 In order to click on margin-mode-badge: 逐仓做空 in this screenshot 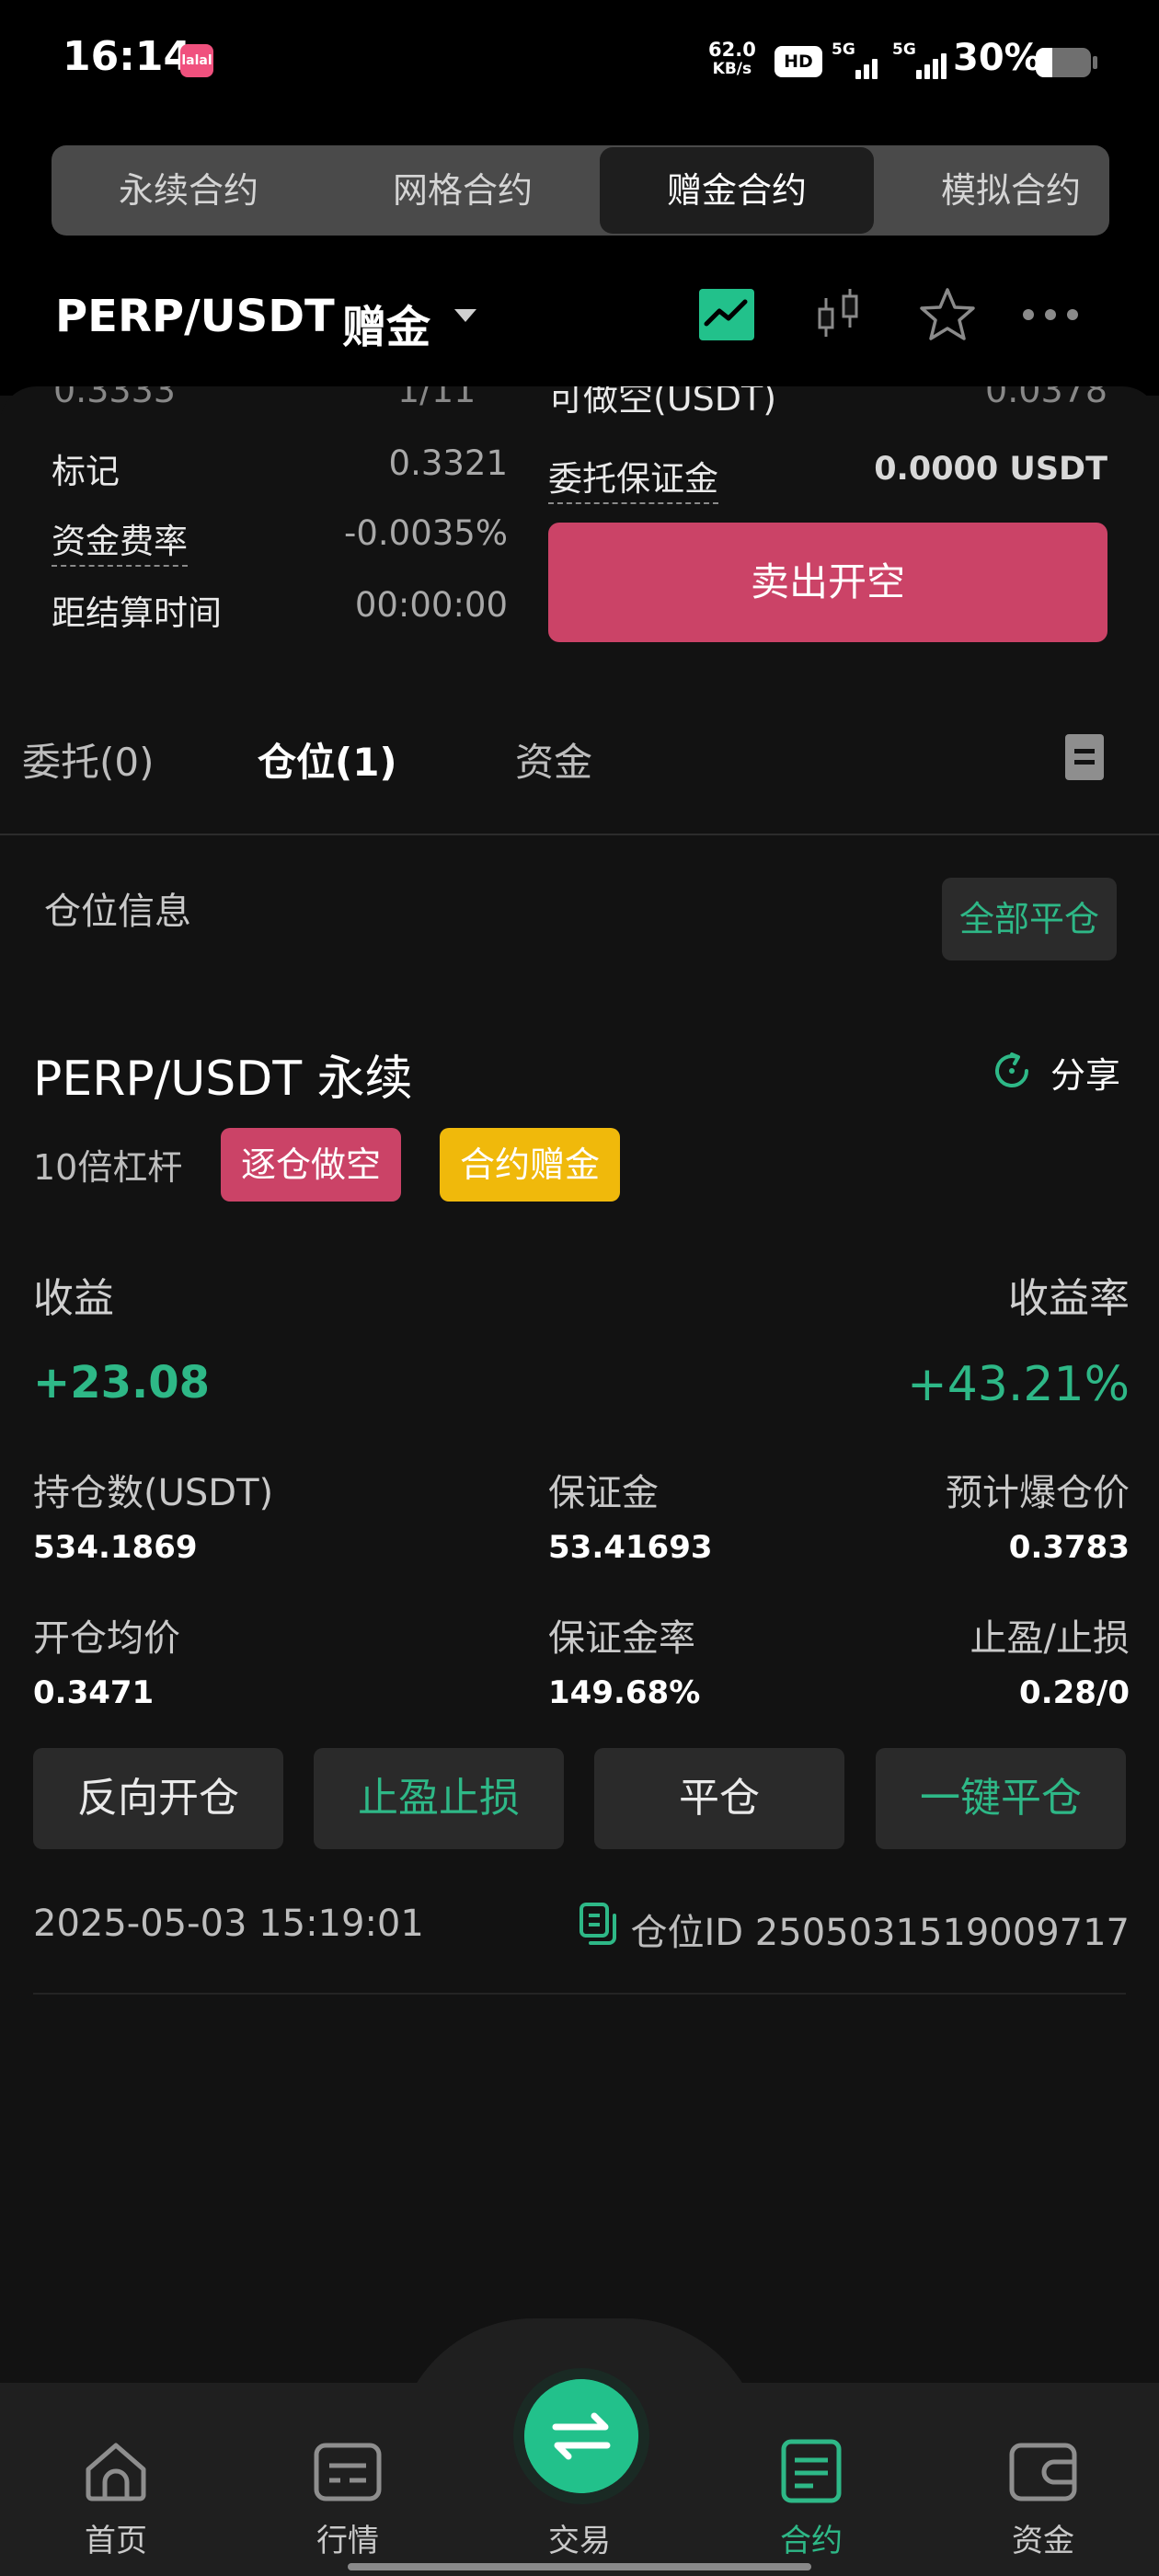, I will do `click(311, 1165)`.